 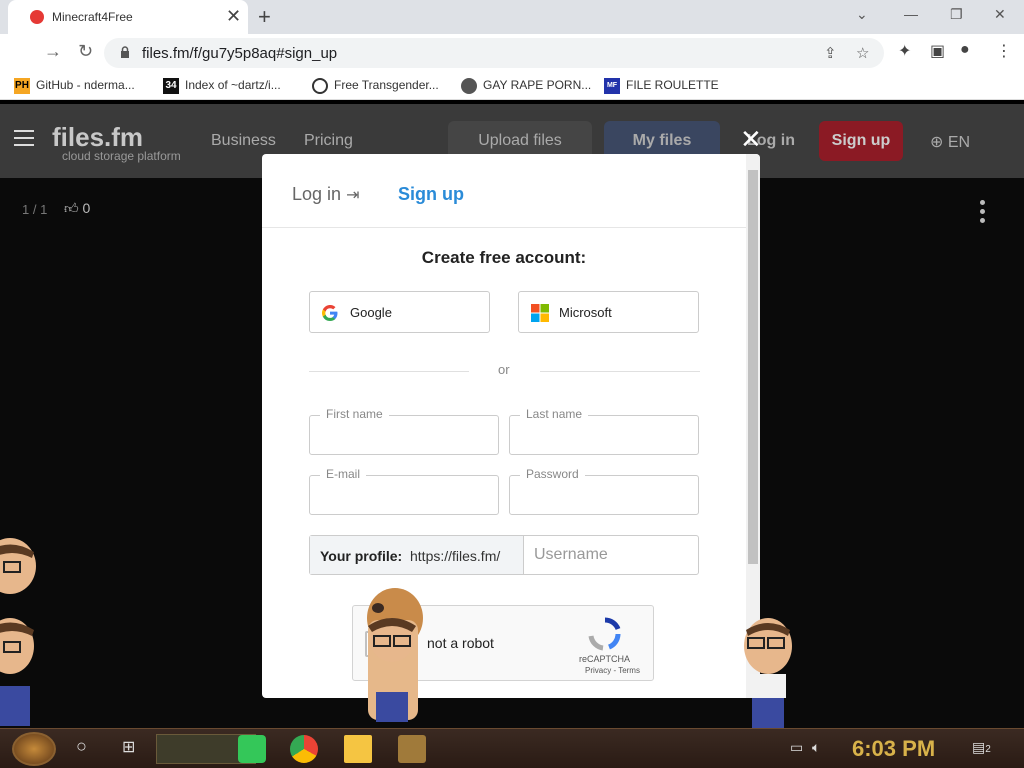 I want to click on tab-signup: Sign up, so click(x=431, y=194).